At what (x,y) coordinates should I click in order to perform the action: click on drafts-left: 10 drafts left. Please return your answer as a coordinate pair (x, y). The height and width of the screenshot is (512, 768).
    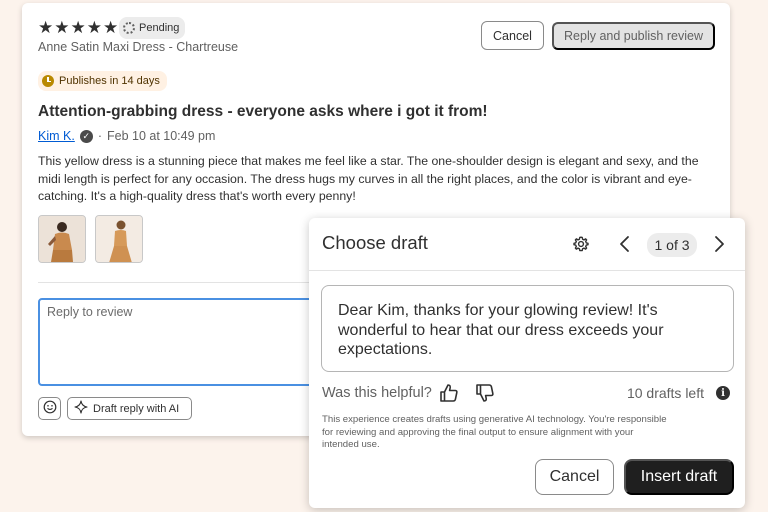
    Looking at the image, I should click on (665, 393).